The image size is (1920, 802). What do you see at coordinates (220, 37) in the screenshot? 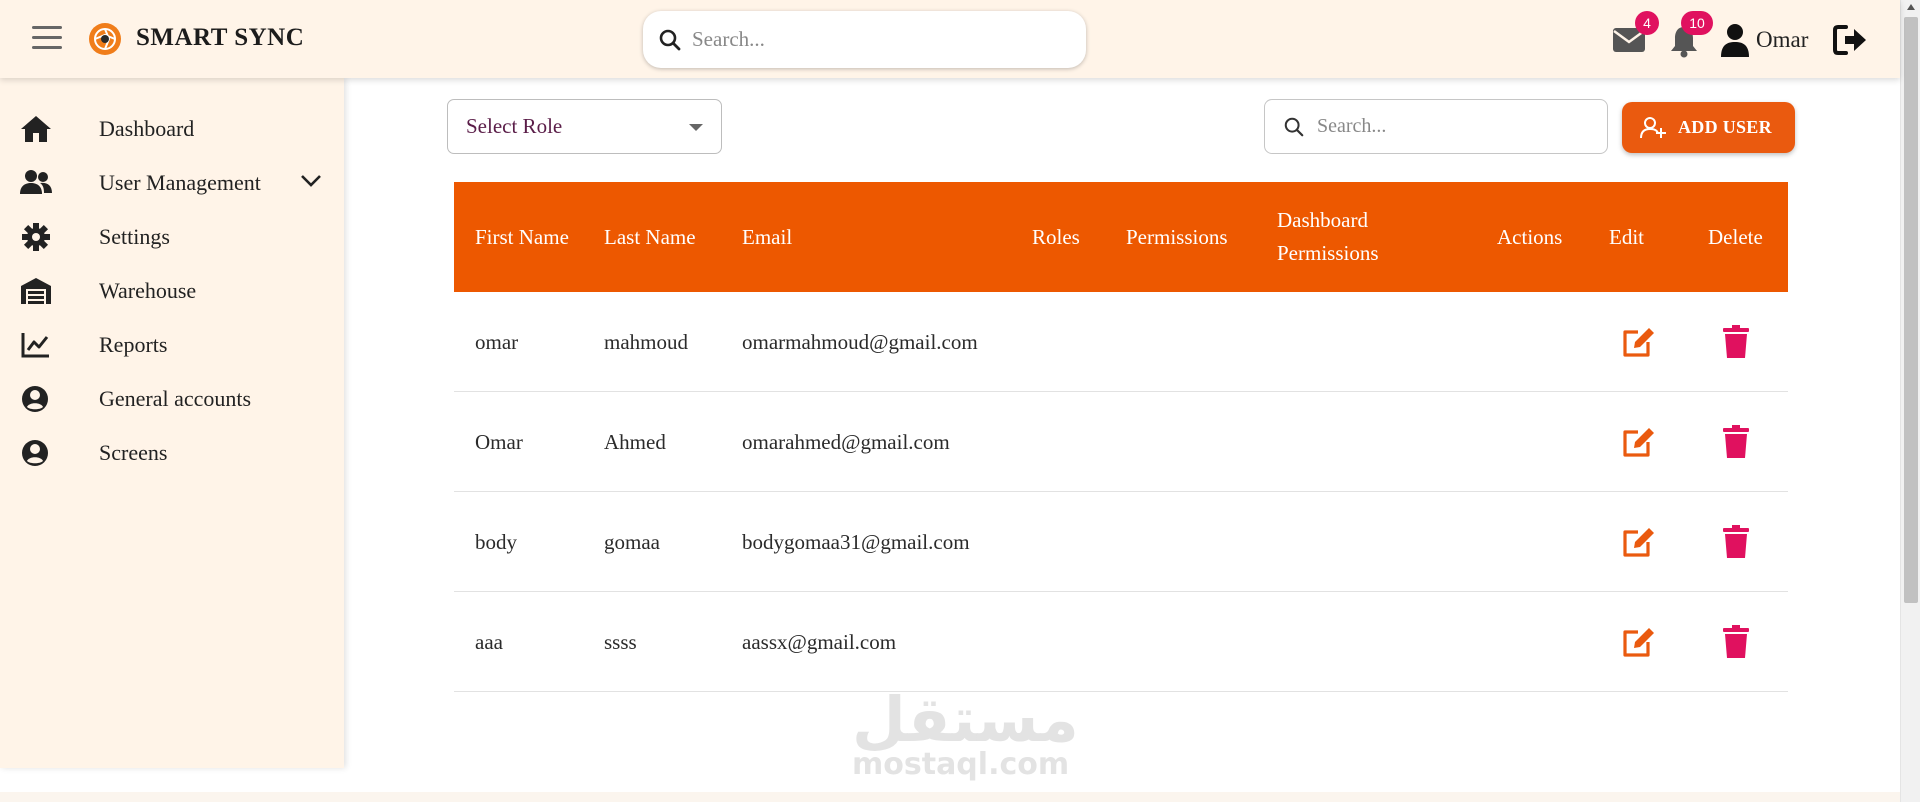
I see `brand-name: SMART SYNC` at bounding box center [220, 37].